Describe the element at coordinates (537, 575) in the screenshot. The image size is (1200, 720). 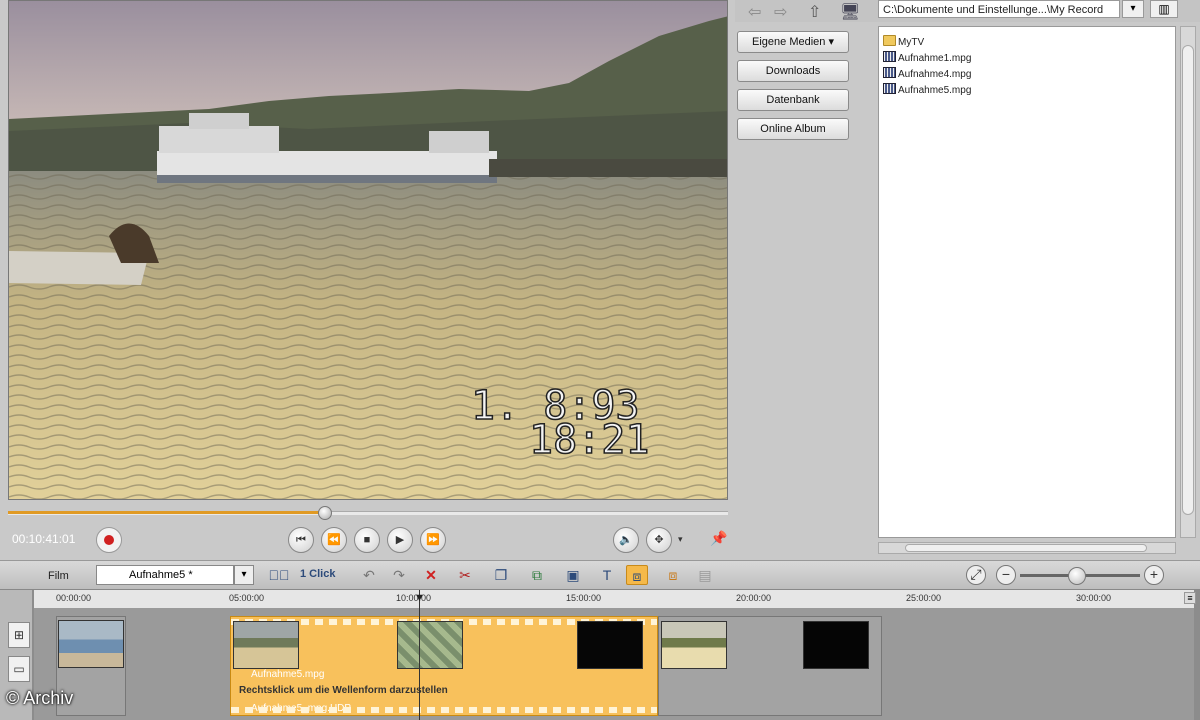
I see `insert-icon: ⧉` at that location.